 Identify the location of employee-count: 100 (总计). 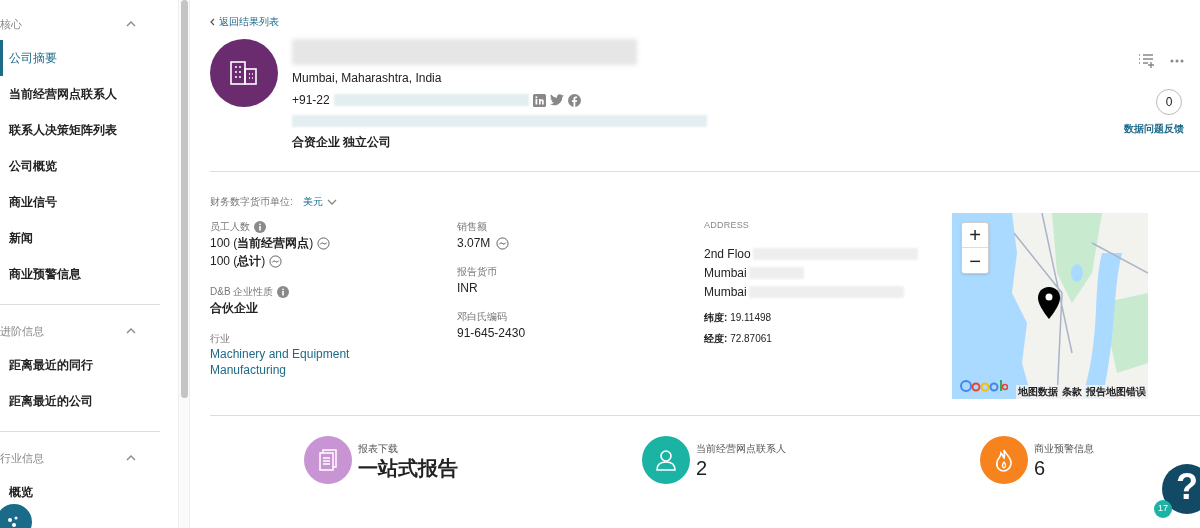
(238, 261).